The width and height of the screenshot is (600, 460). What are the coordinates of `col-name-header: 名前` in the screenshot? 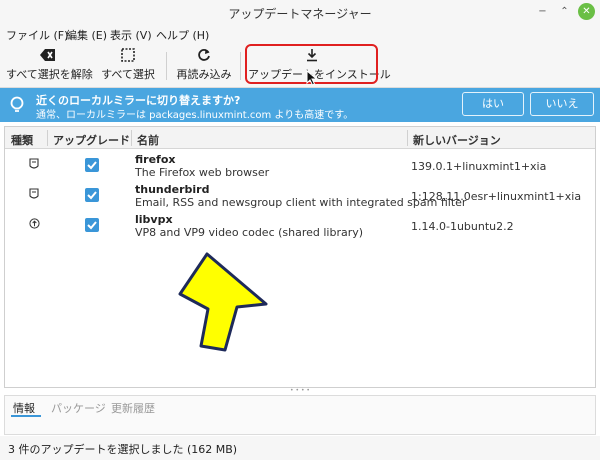 It's located at (148, 140).